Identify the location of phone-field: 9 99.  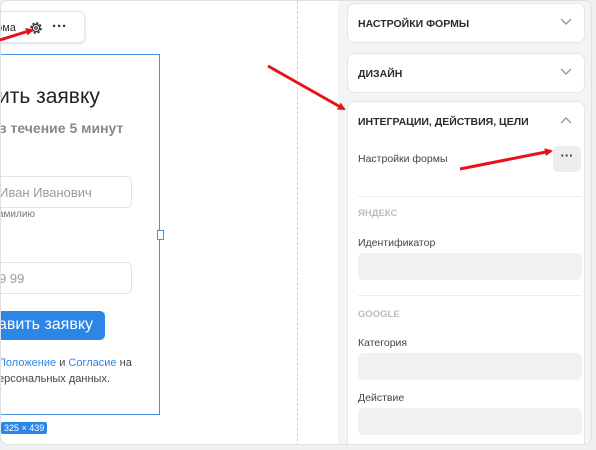
(66, 278).